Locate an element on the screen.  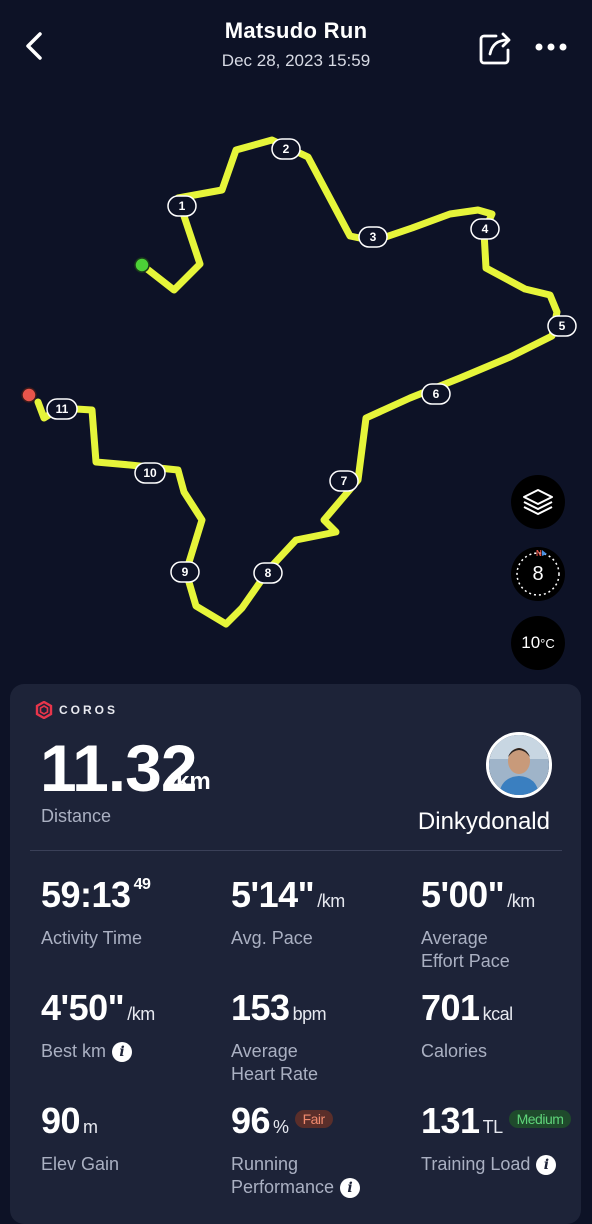
distance-unit: km is located at coordinates (193, 781).